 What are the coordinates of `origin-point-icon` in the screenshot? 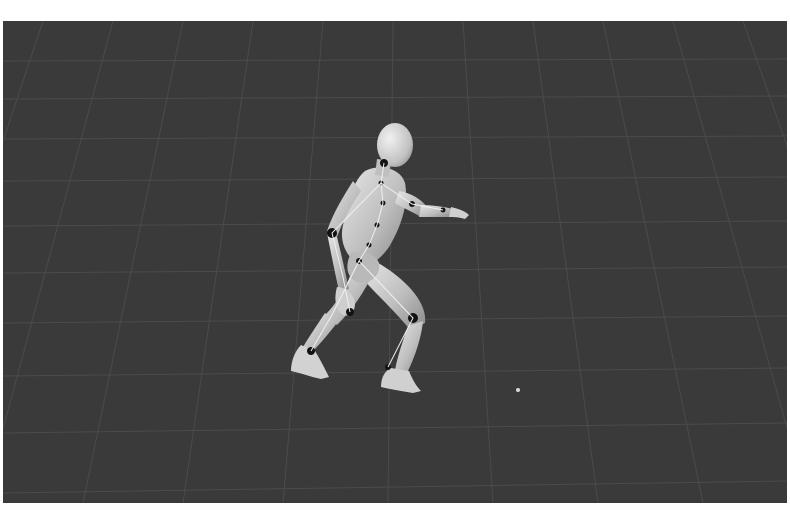 It's located at (518, 390).